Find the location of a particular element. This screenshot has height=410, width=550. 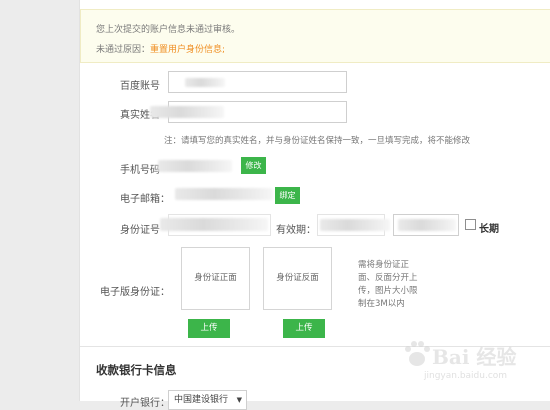

open-bank-label: 开户银行： is located at coordinates (145, 403).